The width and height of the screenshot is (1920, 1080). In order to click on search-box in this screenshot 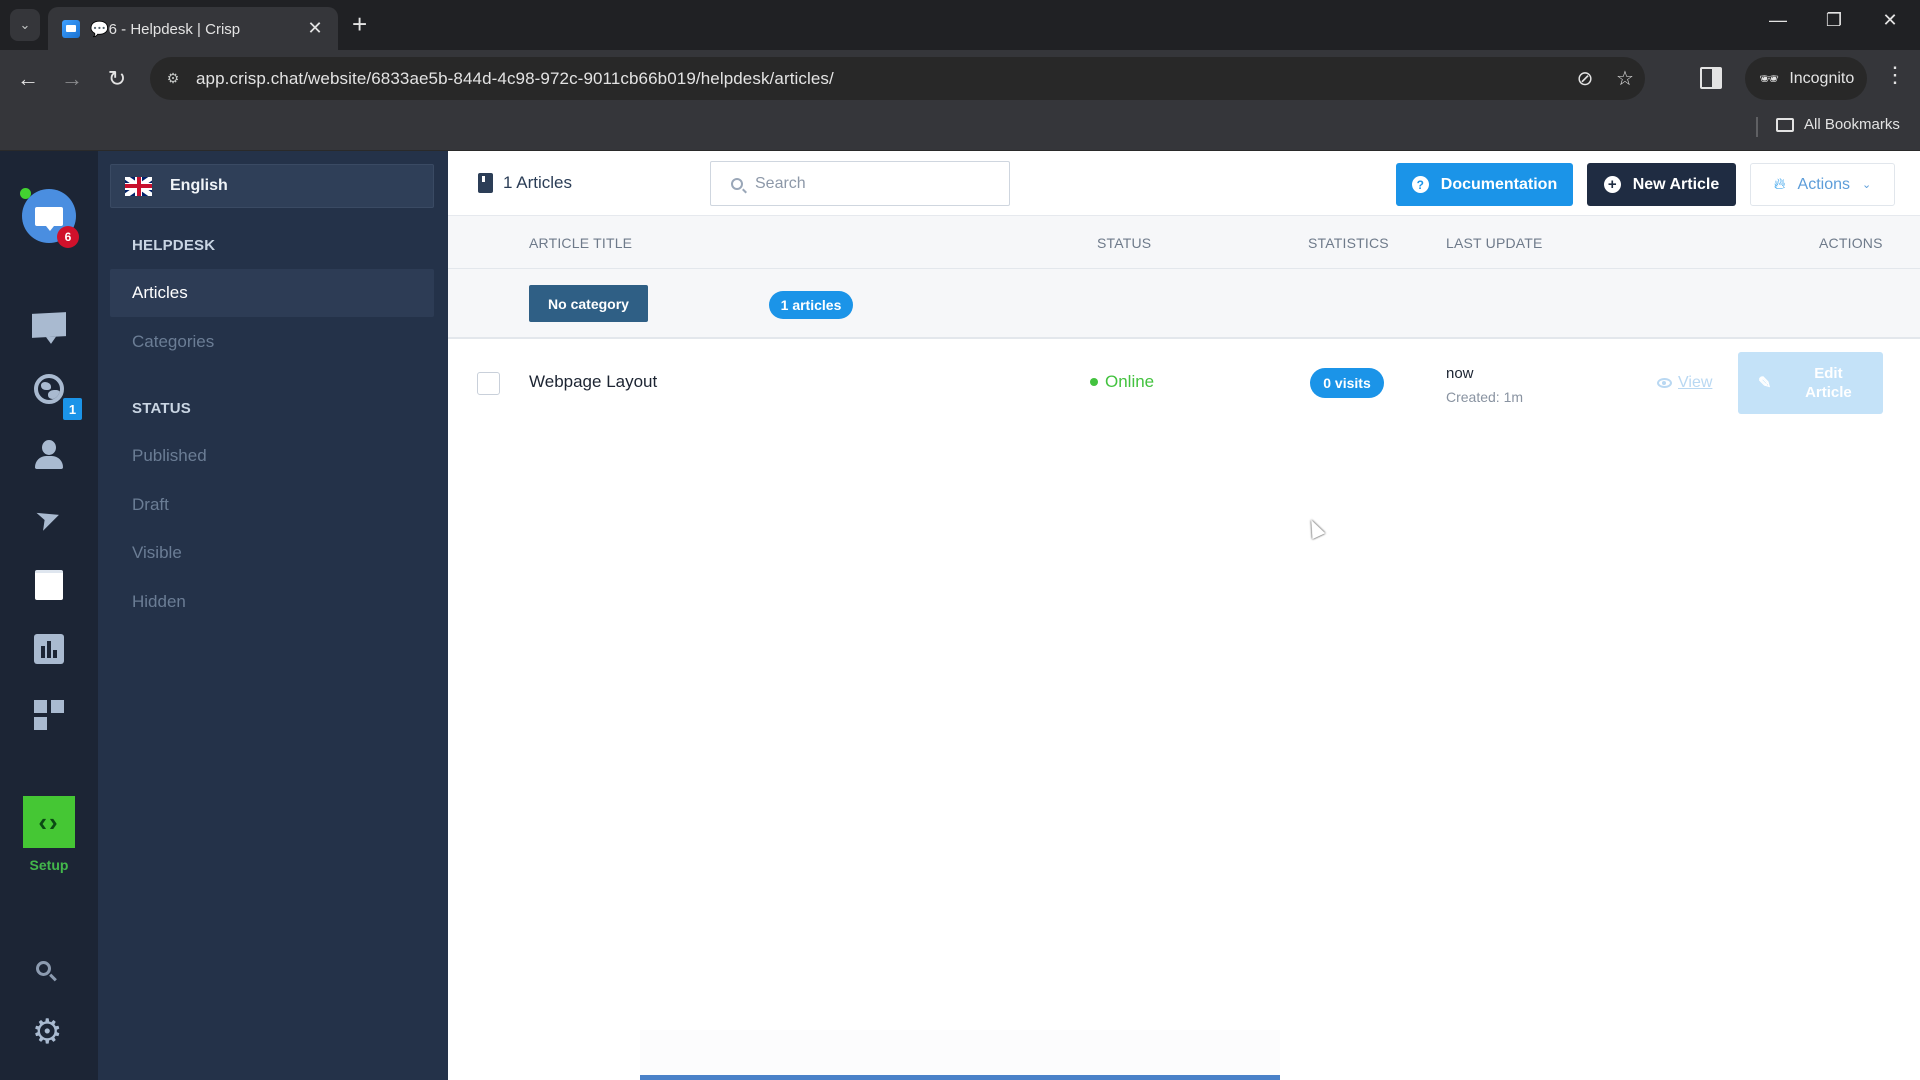, I will do `click(860, 183)`.